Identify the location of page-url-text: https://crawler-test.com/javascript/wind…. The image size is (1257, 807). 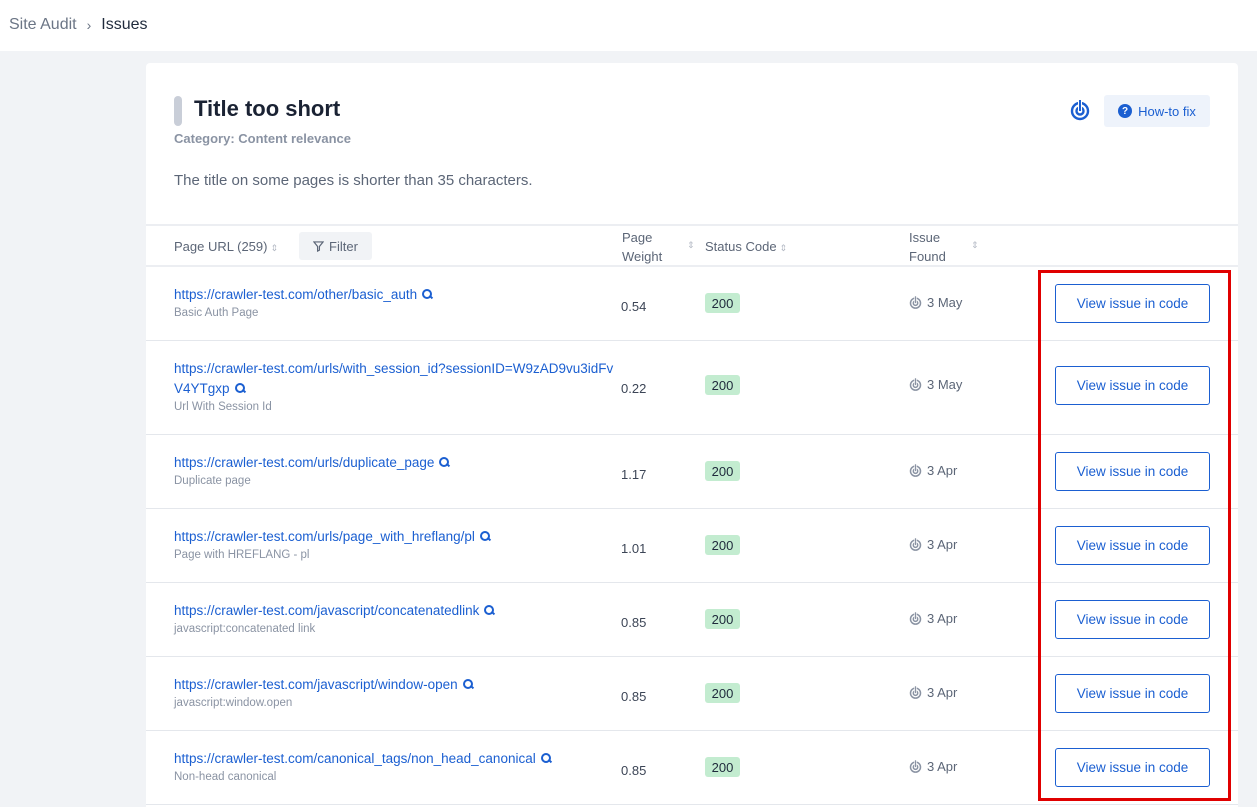
(316, 684).